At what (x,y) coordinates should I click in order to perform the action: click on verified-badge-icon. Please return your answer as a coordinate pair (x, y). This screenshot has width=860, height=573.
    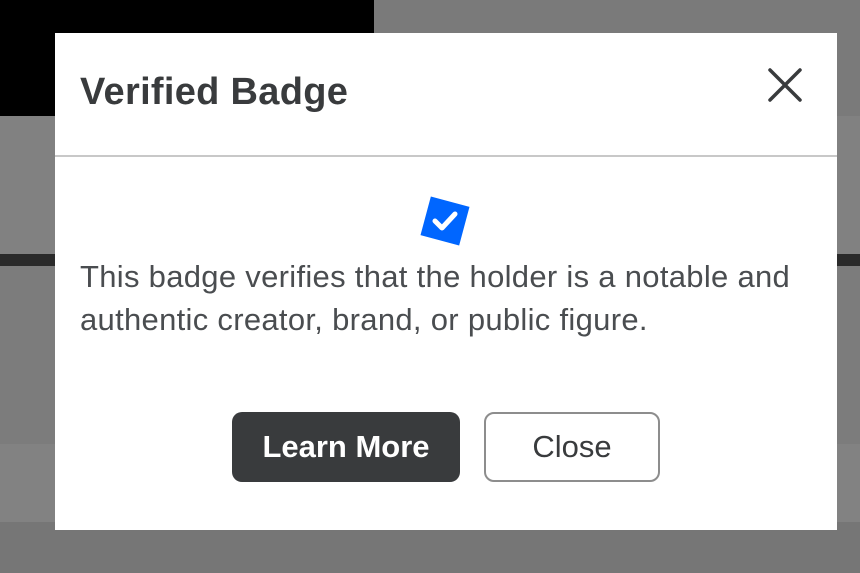
    Looking at the image, I should click on (445, 221).